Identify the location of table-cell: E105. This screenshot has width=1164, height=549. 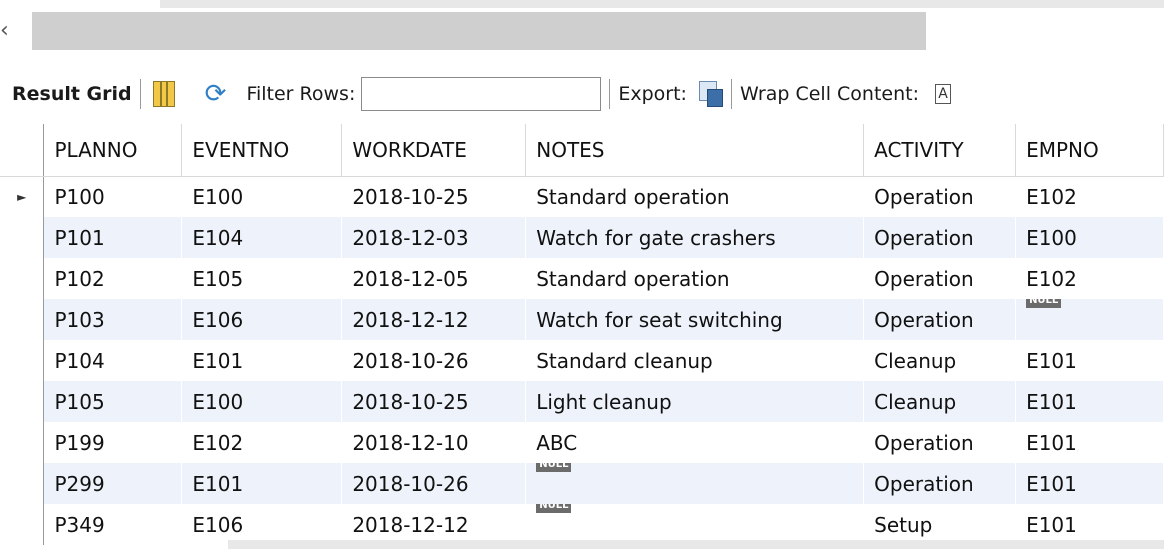
(262, 278).